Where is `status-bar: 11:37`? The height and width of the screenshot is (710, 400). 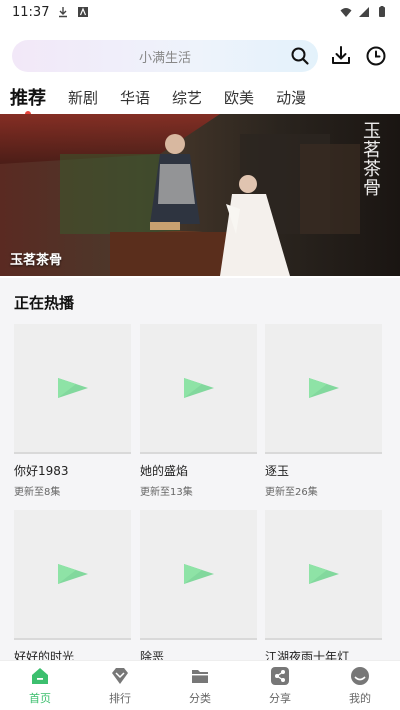 status-bar: 11:37 is located at coordinates (200, 12).